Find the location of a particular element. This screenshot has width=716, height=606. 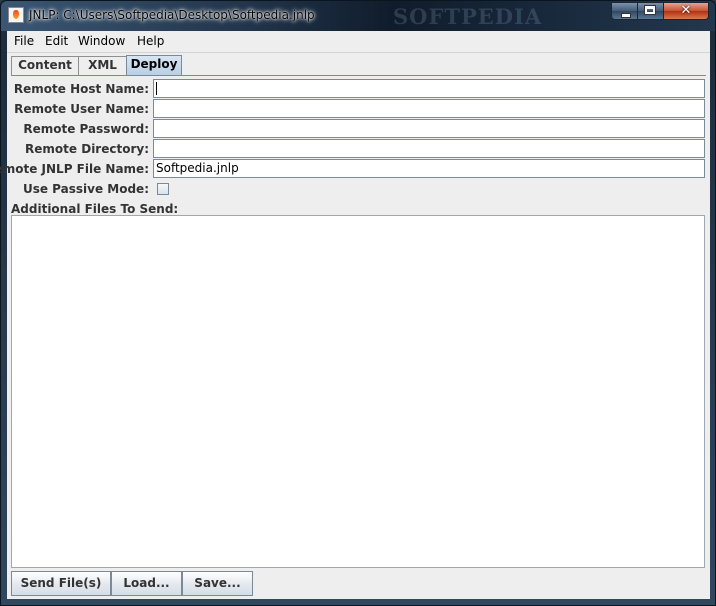

maximize-button is located at coordinates (651, 11).